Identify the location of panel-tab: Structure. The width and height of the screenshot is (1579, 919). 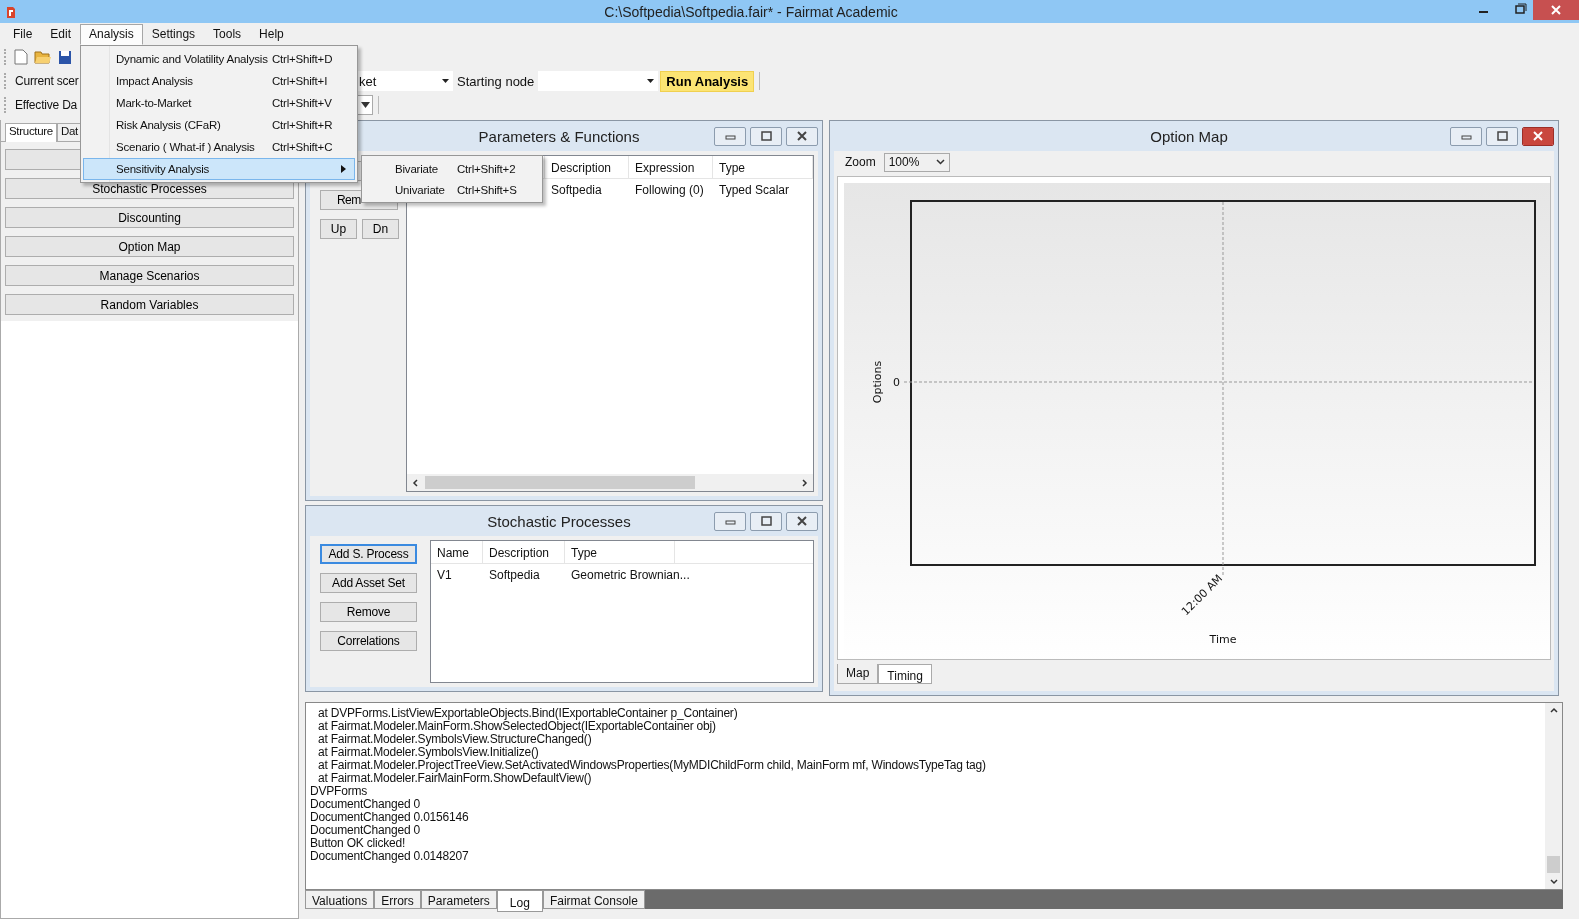
(31, 132).